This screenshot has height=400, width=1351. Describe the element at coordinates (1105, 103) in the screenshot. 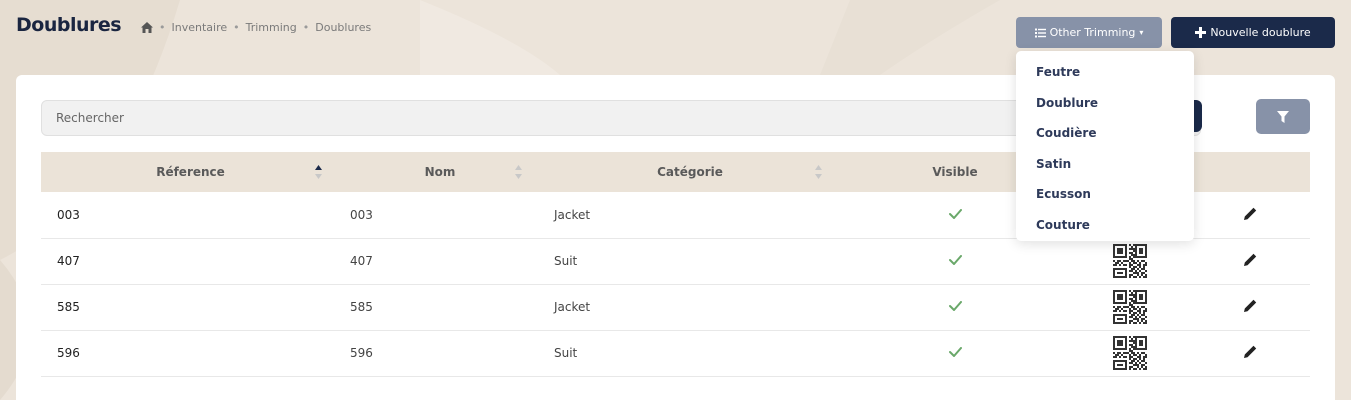

I see `dropdown-item-doublure: Doublure` at that location.